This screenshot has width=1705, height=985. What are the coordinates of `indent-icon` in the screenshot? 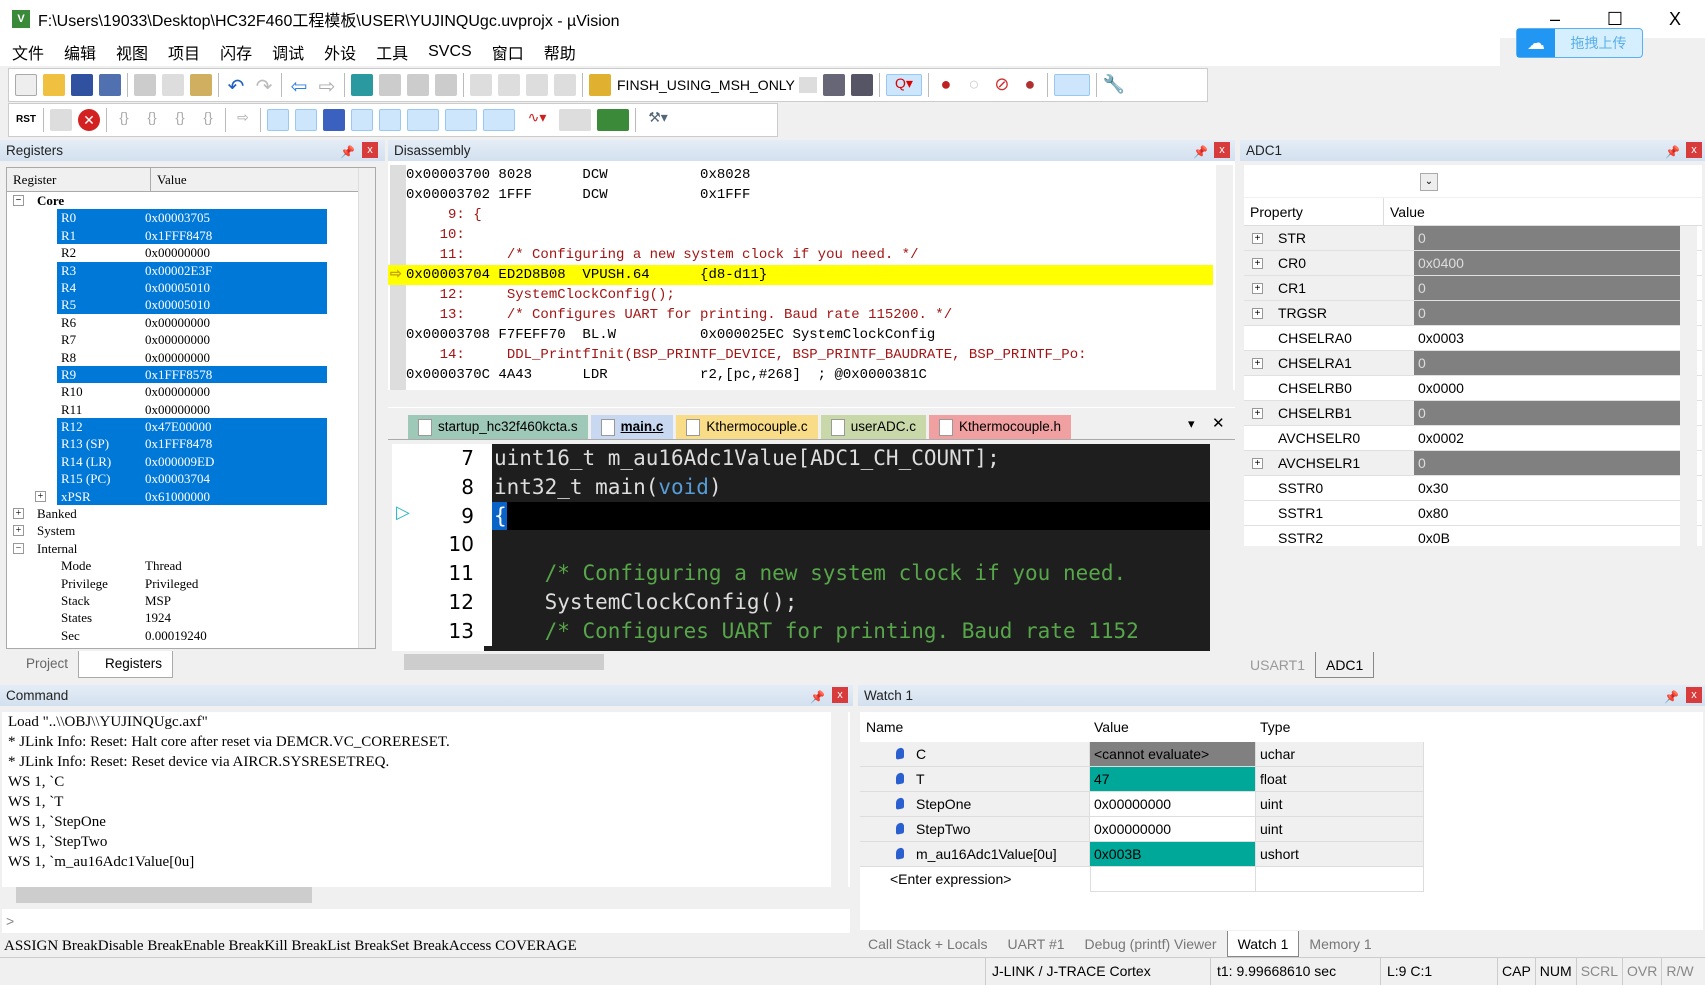 It's located at (481, 85).